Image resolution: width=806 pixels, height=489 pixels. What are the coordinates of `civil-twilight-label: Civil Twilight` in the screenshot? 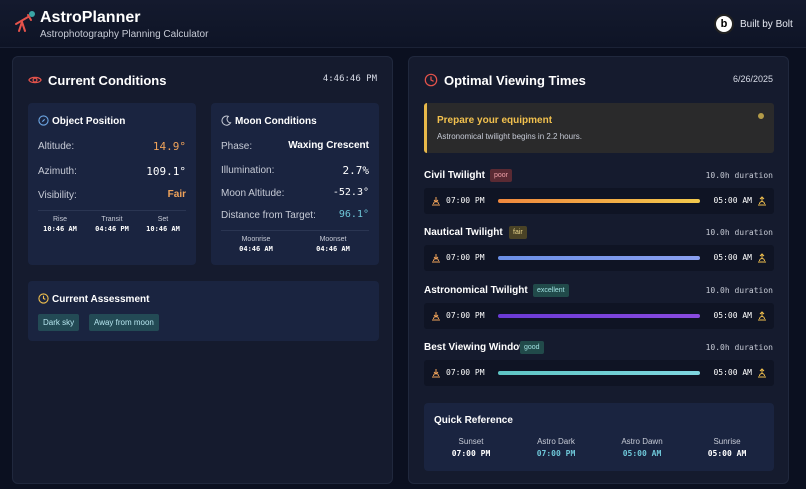 It's located at (454, 175).